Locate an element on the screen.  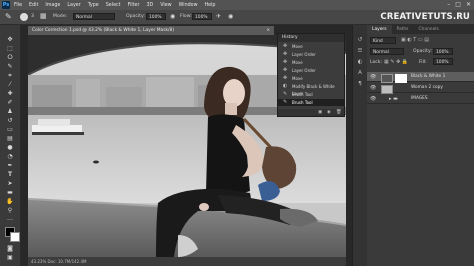
menu-filter: Filter is located at coordinates (134, 5).